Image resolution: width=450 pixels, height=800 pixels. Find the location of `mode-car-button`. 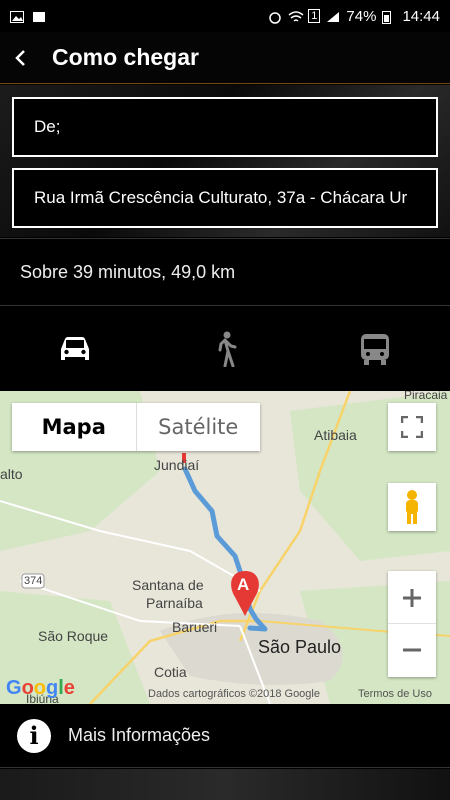

mode-car-button is located at coordinates (75, 349).